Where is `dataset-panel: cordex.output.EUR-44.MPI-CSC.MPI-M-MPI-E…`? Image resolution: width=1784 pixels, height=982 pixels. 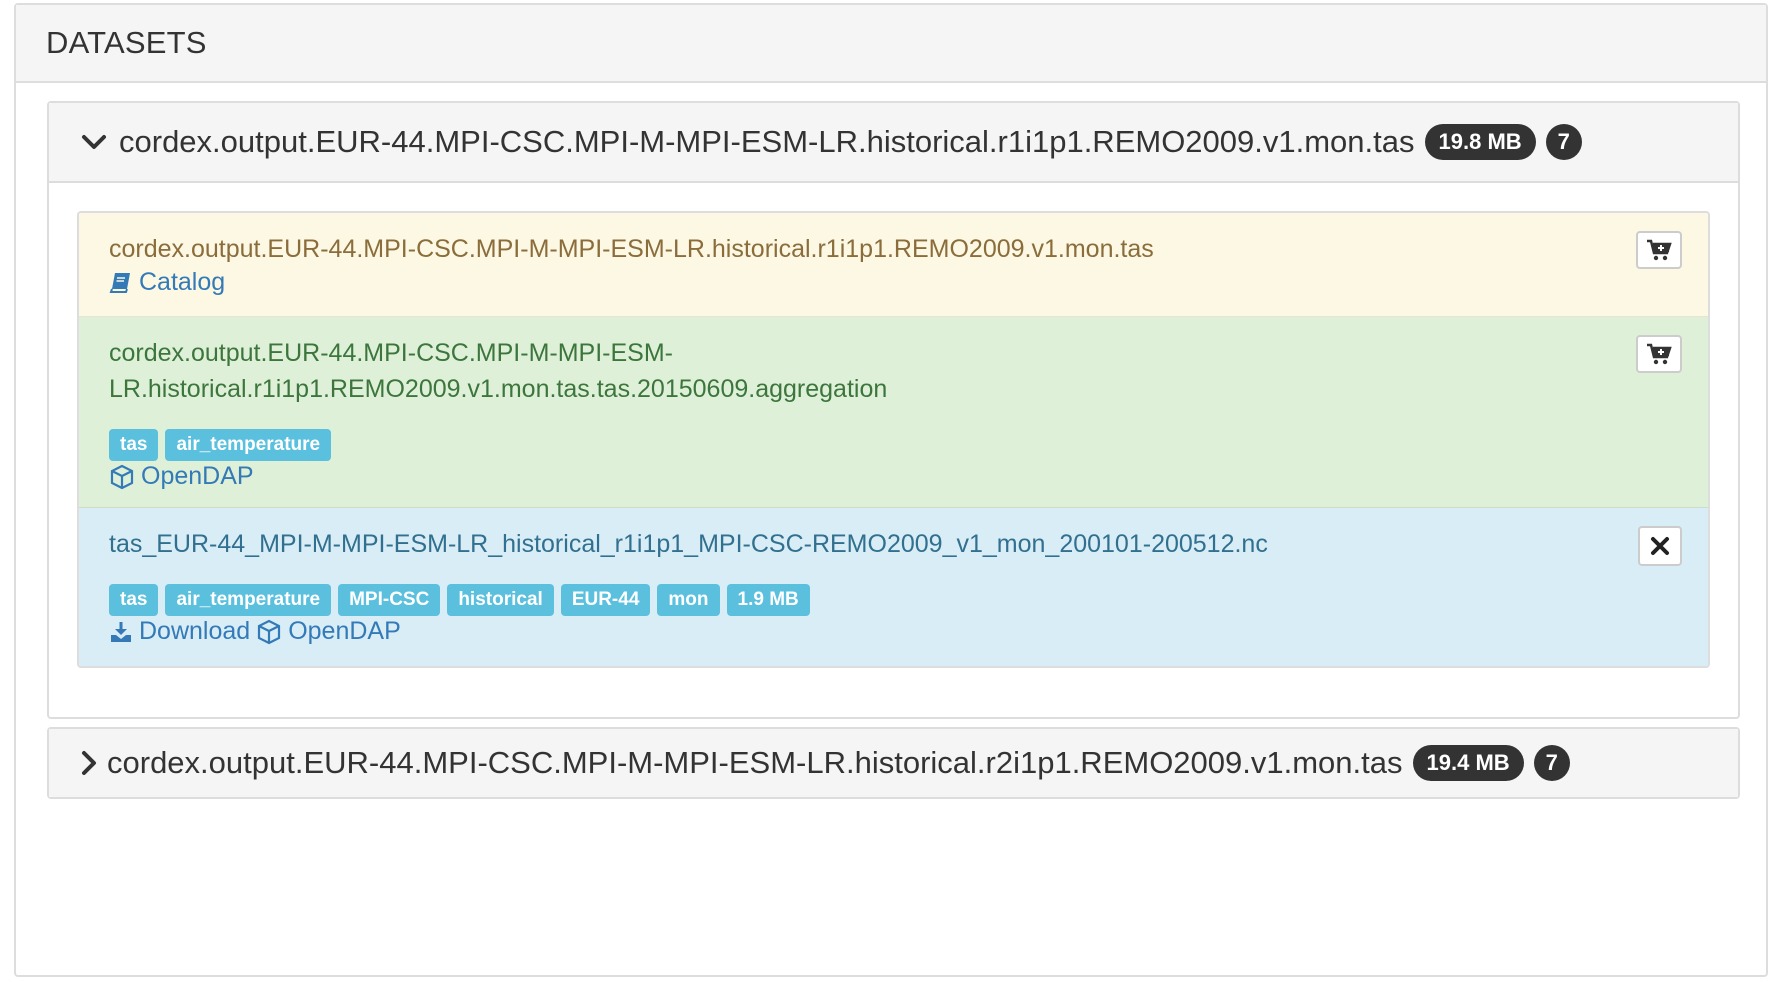
dataset-panel: cordex.output.EUR-44.MPI-CSC.MPI-M-MPI-E… is located at coordinates (893, 763).